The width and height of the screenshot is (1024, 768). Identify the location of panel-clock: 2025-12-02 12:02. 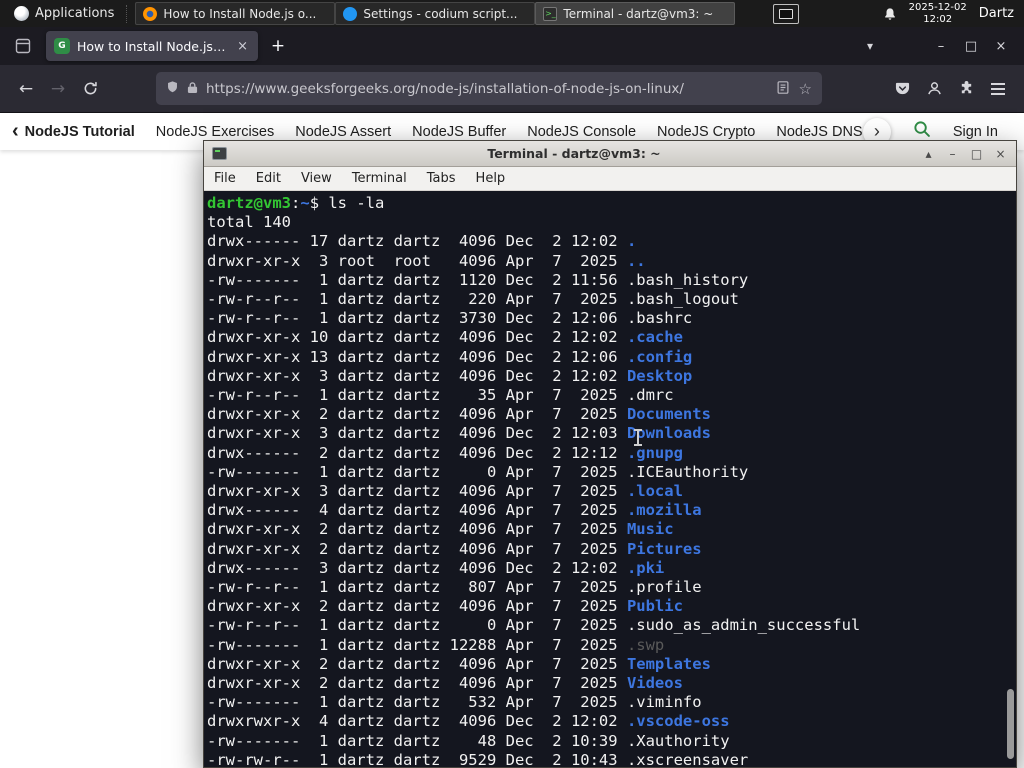
(938, 14).